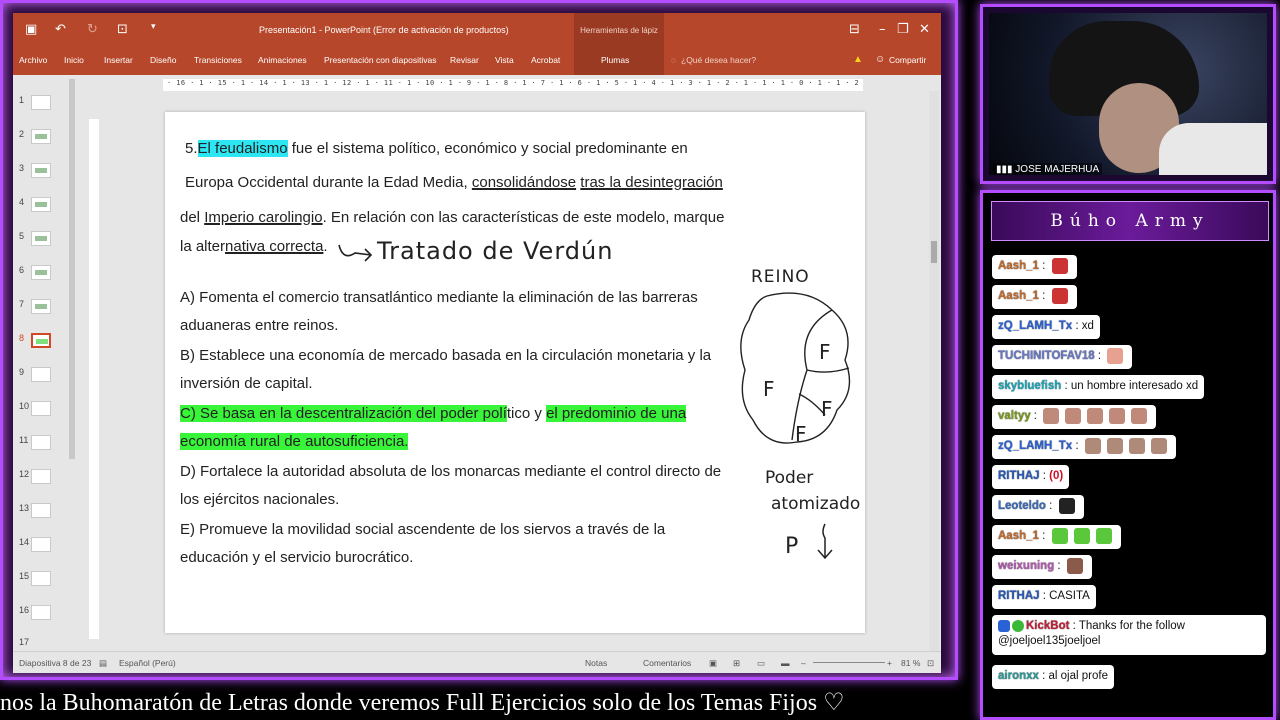 This screenshot has width=1280, height=720. Describe the element at coordinates (92, 29) in the screenshot. I see `redo-icon: ↻` at that location.